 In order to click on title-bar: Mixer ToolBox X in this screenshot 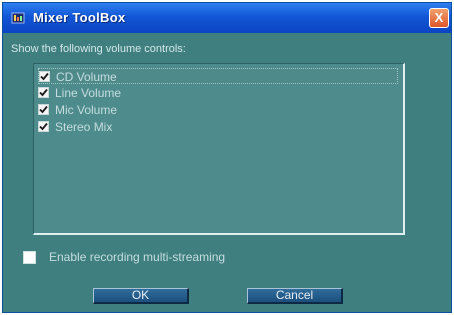, I will do `click(227, 18)`.